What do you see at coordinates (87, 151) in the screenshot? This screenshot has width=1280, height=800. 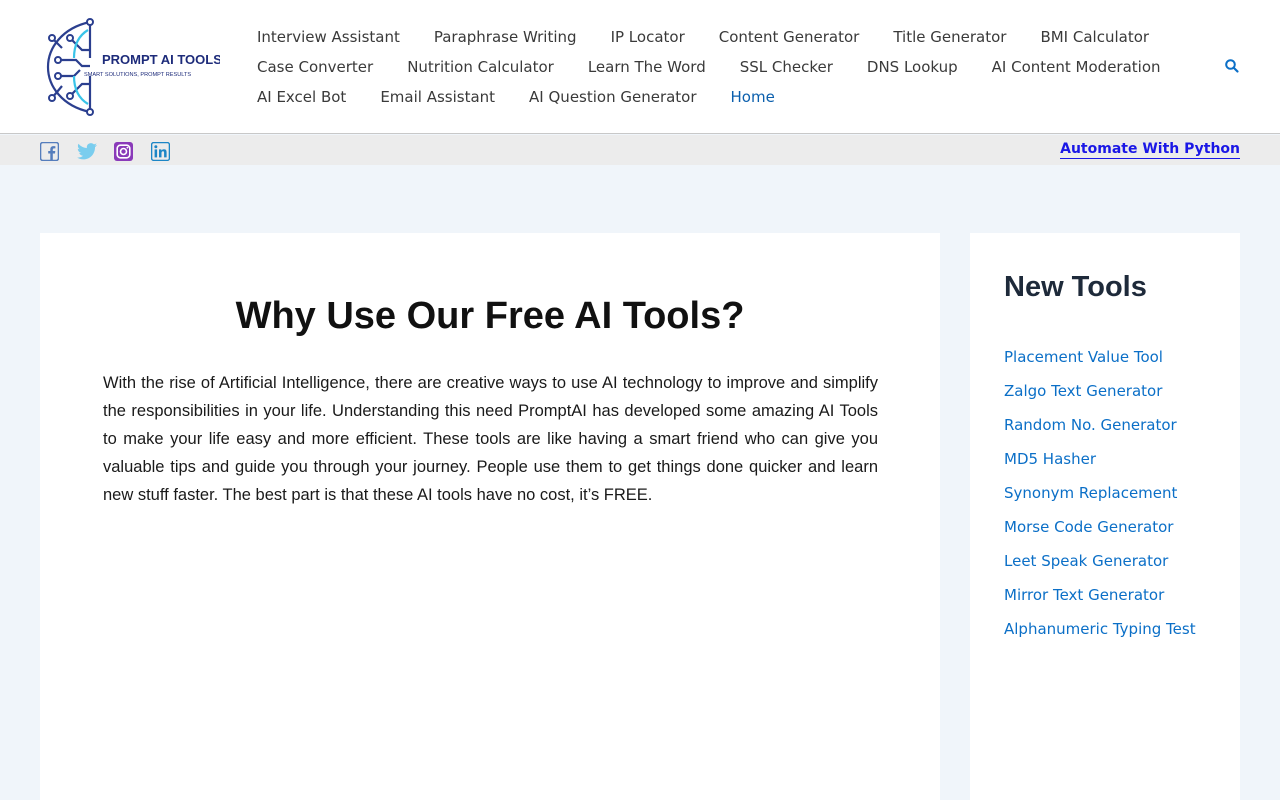 I see `twitter-icon` at bounding box center [87, 151].